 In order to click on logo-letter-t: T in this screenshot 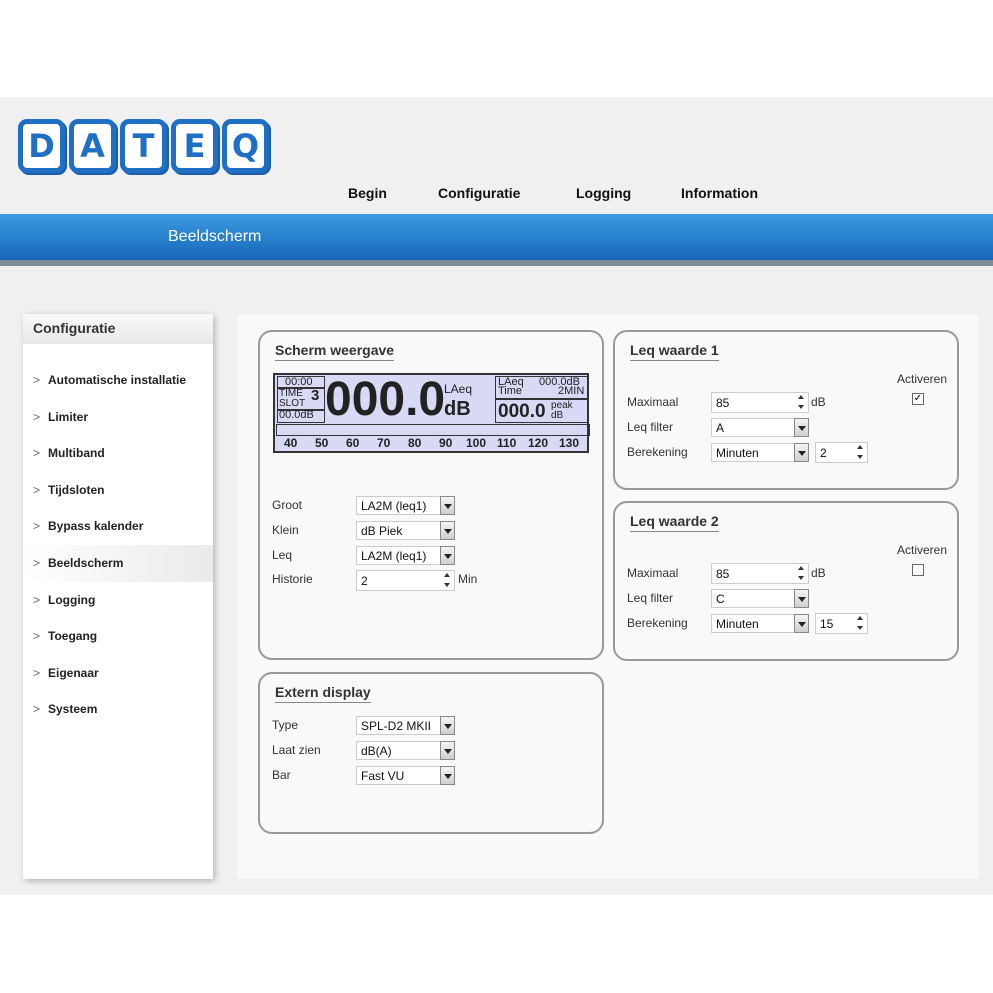, I will do `click(143, 146)`.